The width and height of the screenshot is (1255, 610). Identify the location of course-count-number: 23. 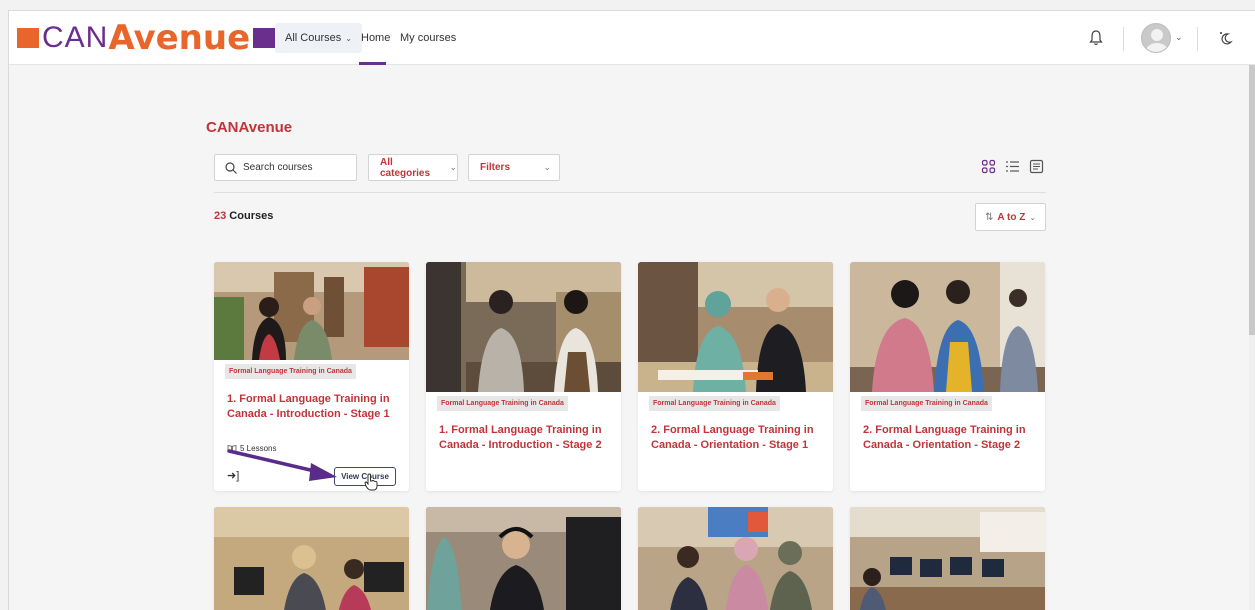
(220, 216).